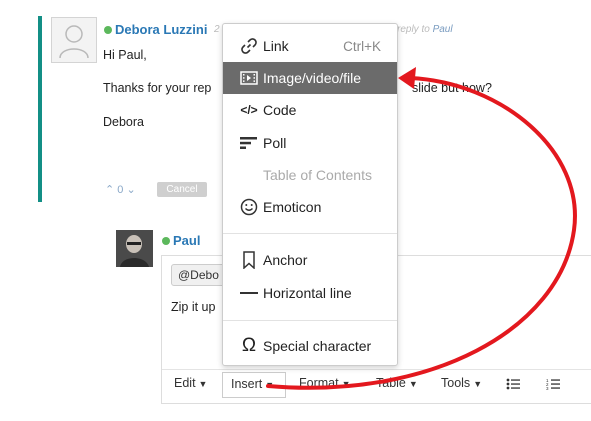 Image resolution: width=591 pixels, height=421 pixels. Describe the element at coordinates (452, 88) in the screenshot. I see `comment-line: slide but how?` at that location.